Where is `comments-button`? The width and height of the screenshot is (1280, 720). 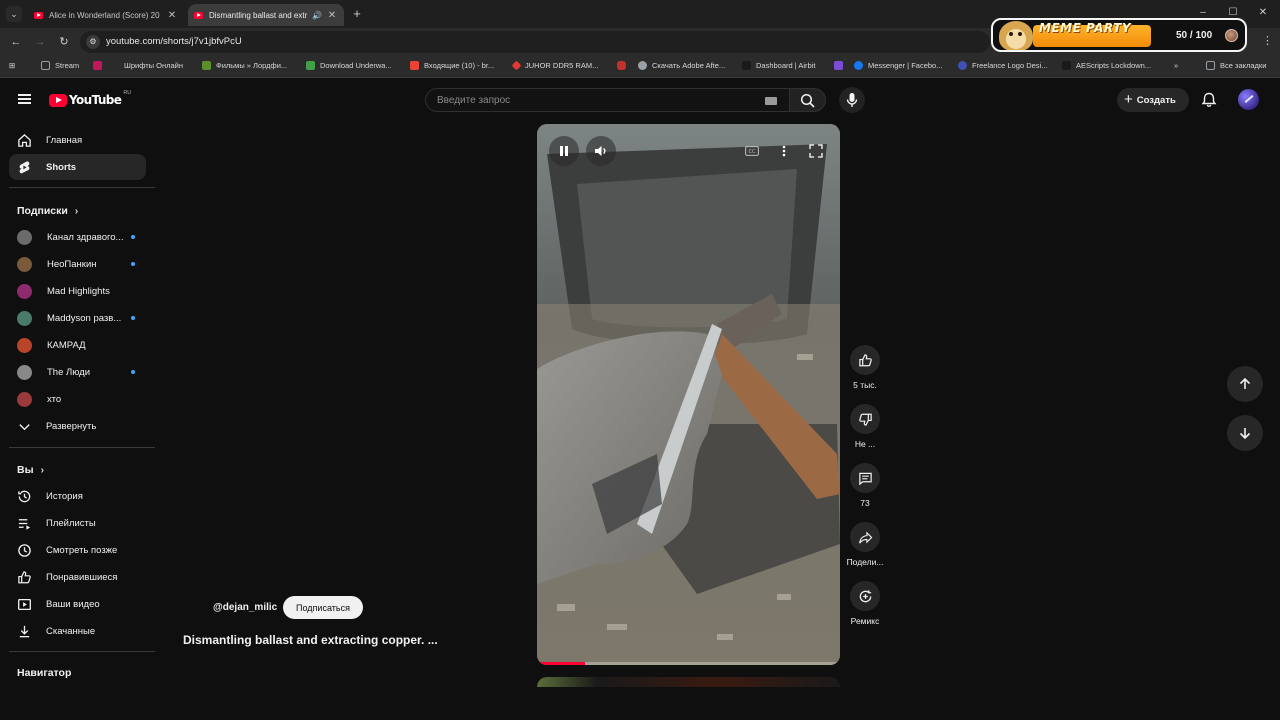 comments-button is located at coordinates (865, 478).